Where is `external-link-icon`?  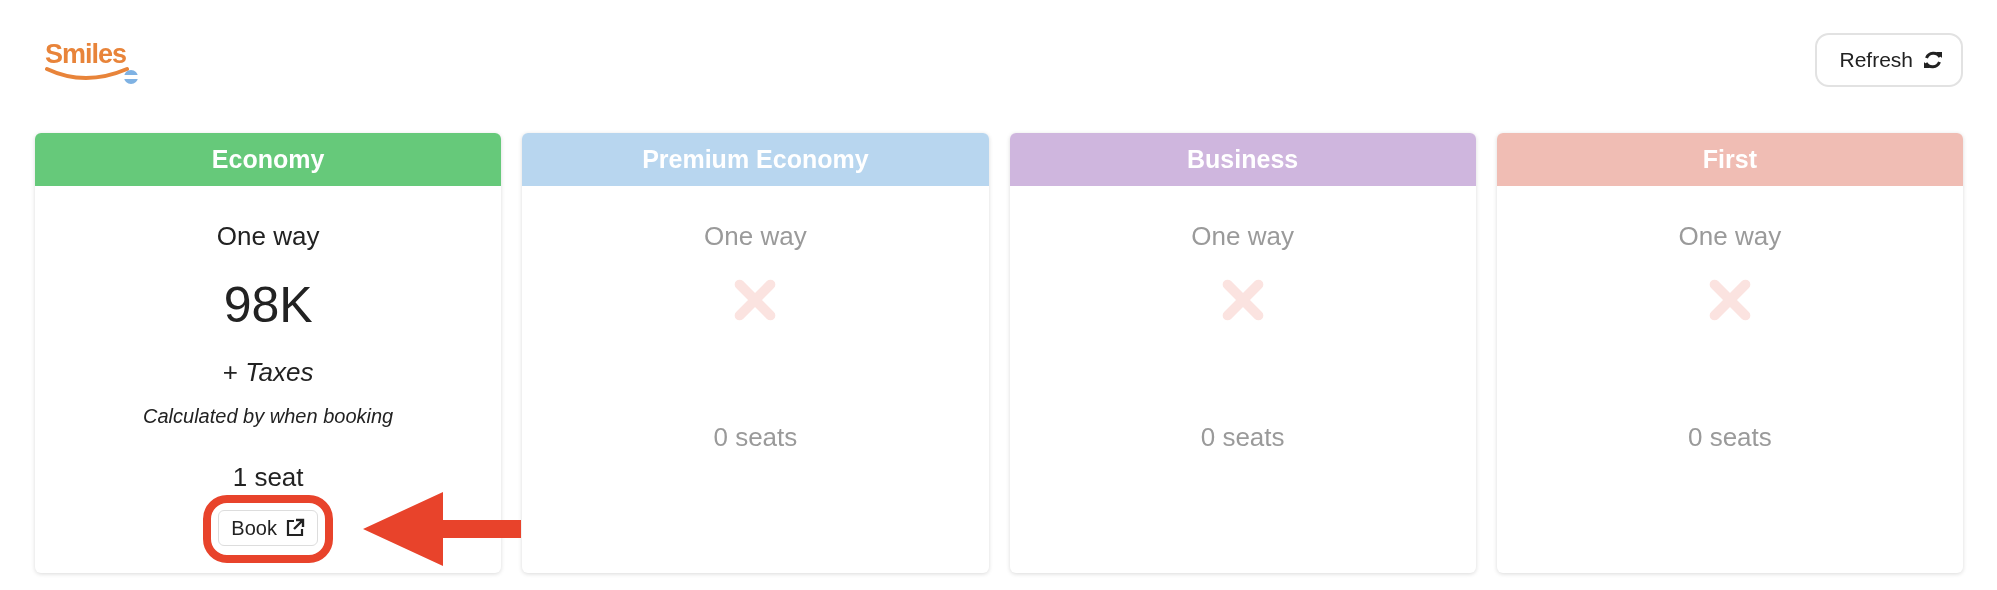 external-link-icon is located at coordinates (294, 528).